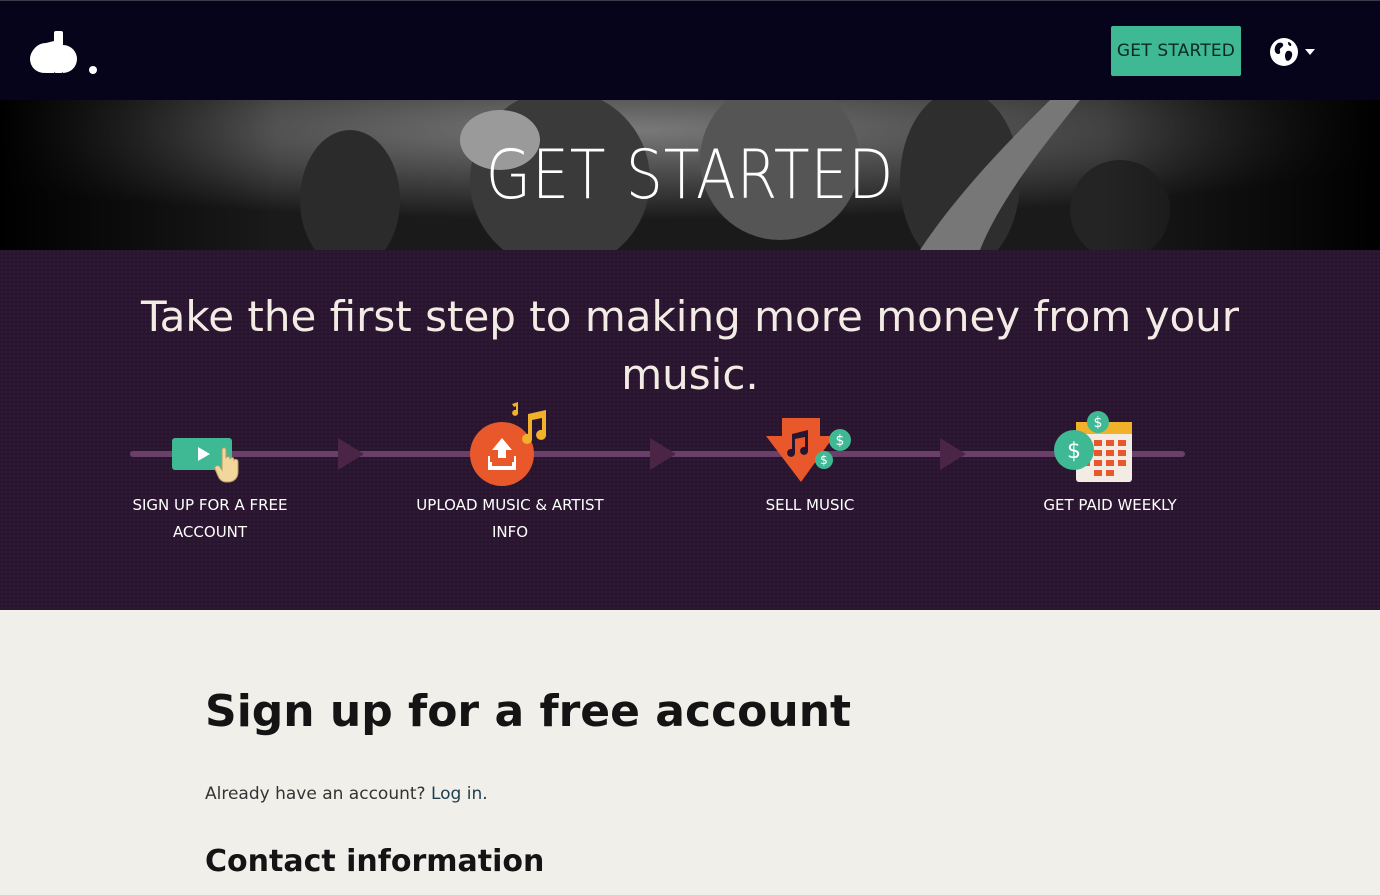  I want to click on signup-heading: Sign up for a free account, so click(528, 711).